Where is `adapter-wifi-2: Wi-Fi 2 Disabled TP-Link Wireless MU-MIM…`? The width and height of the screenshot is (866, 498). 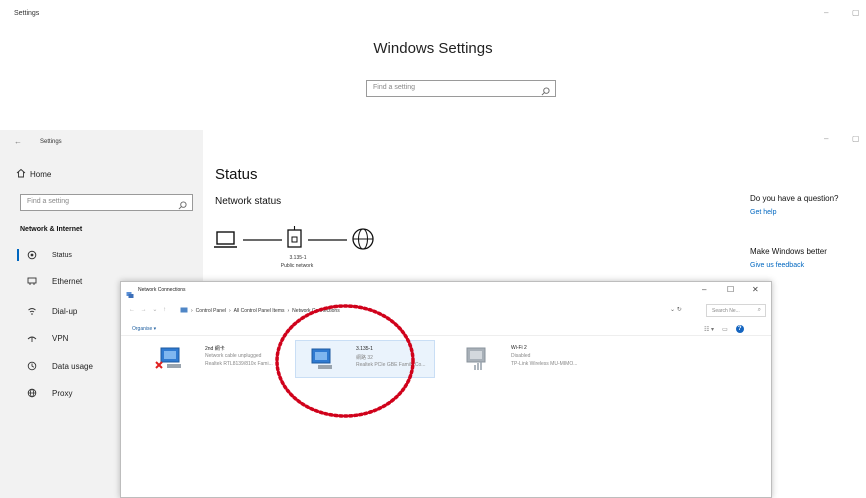 adapter-wifi-2: Wi-Fi 2 Disabled TP-Link Wireless MU-MIM… is located at coordinates (521, 359).